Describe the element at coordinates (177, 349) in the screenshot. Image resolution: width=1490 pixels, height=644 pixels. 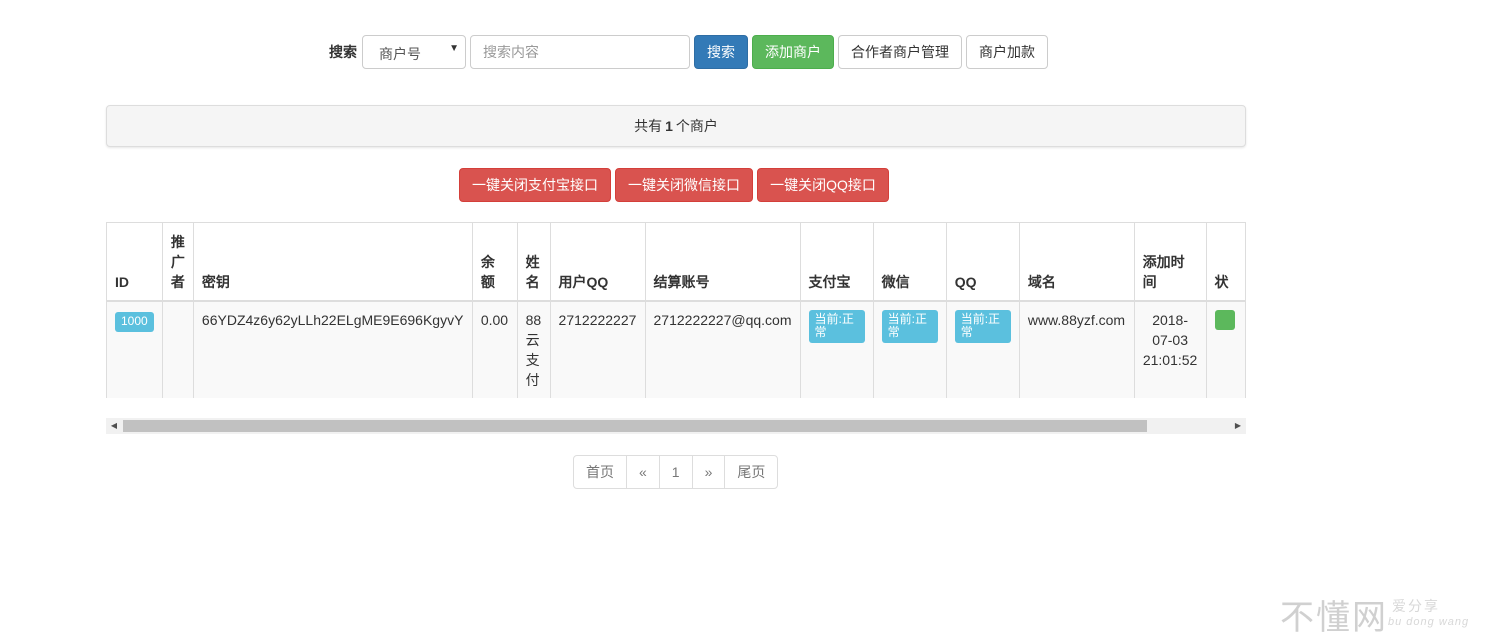
I see `cell-promoter` at that location.